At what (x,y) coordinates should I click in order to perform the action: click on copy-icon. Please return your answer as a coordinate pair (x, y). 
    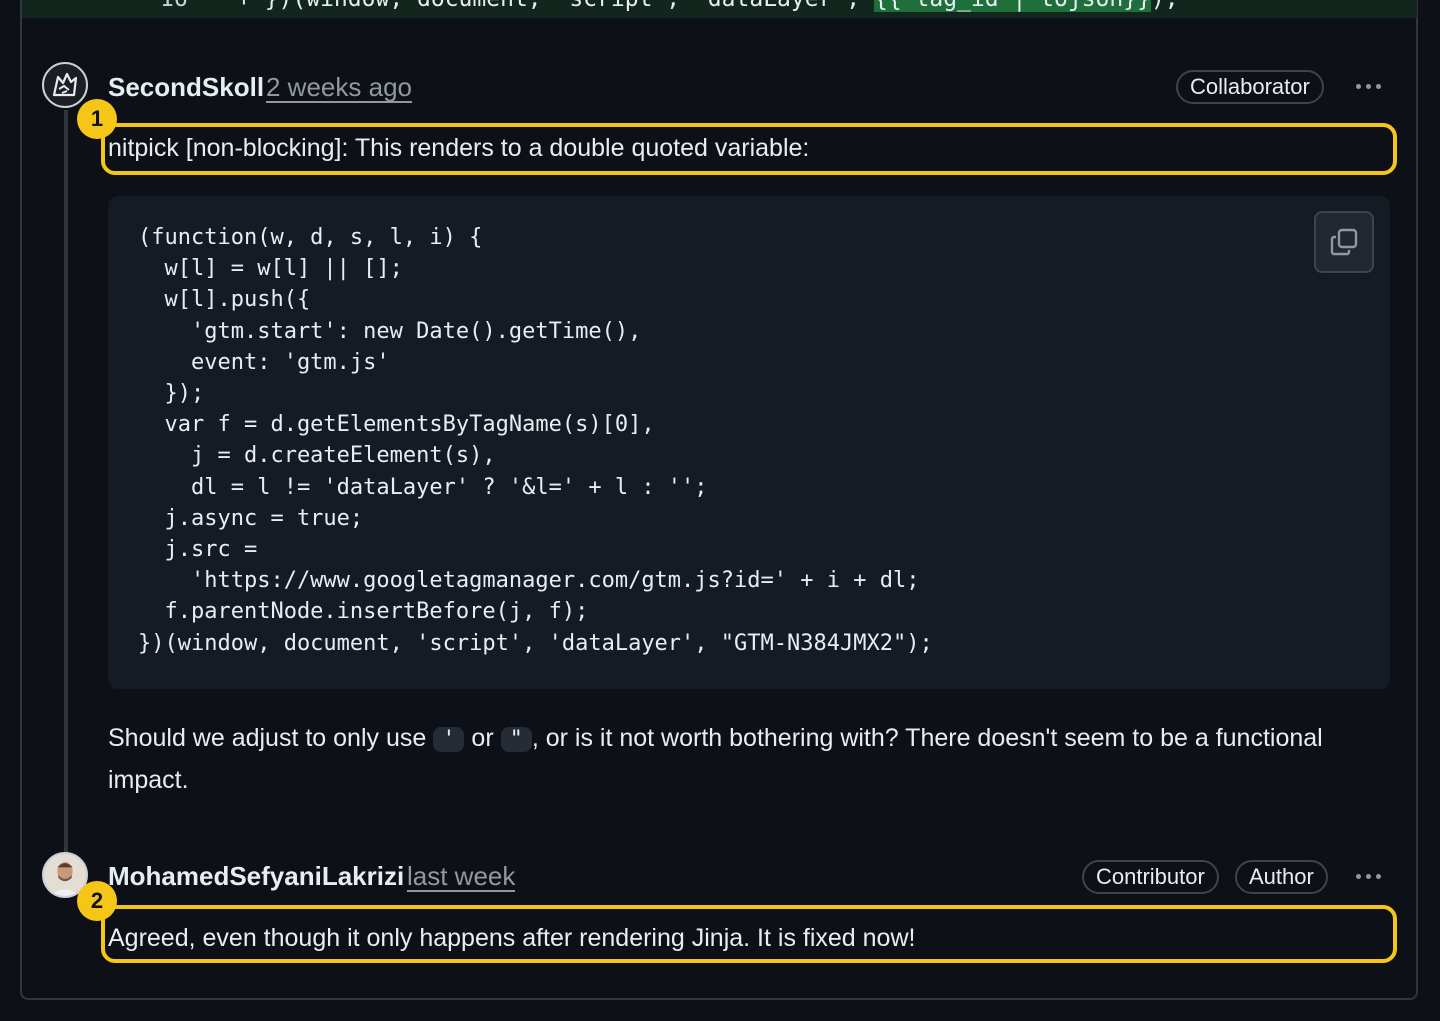
    Looking at the image, I should click on (1344, 242).